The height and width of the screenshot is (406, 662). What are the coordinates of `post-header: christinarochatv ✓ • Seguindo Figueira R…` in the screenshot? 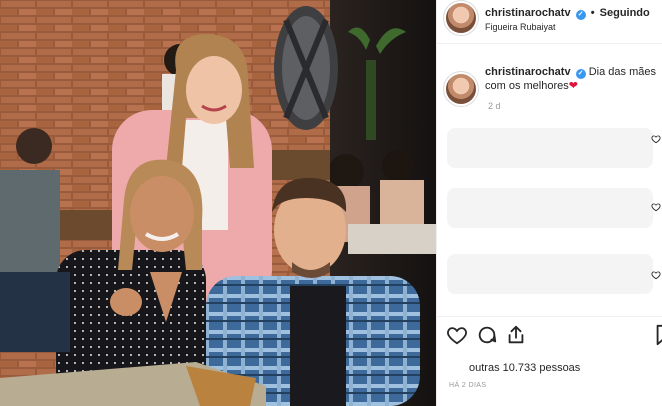 It's located at (549, 22).